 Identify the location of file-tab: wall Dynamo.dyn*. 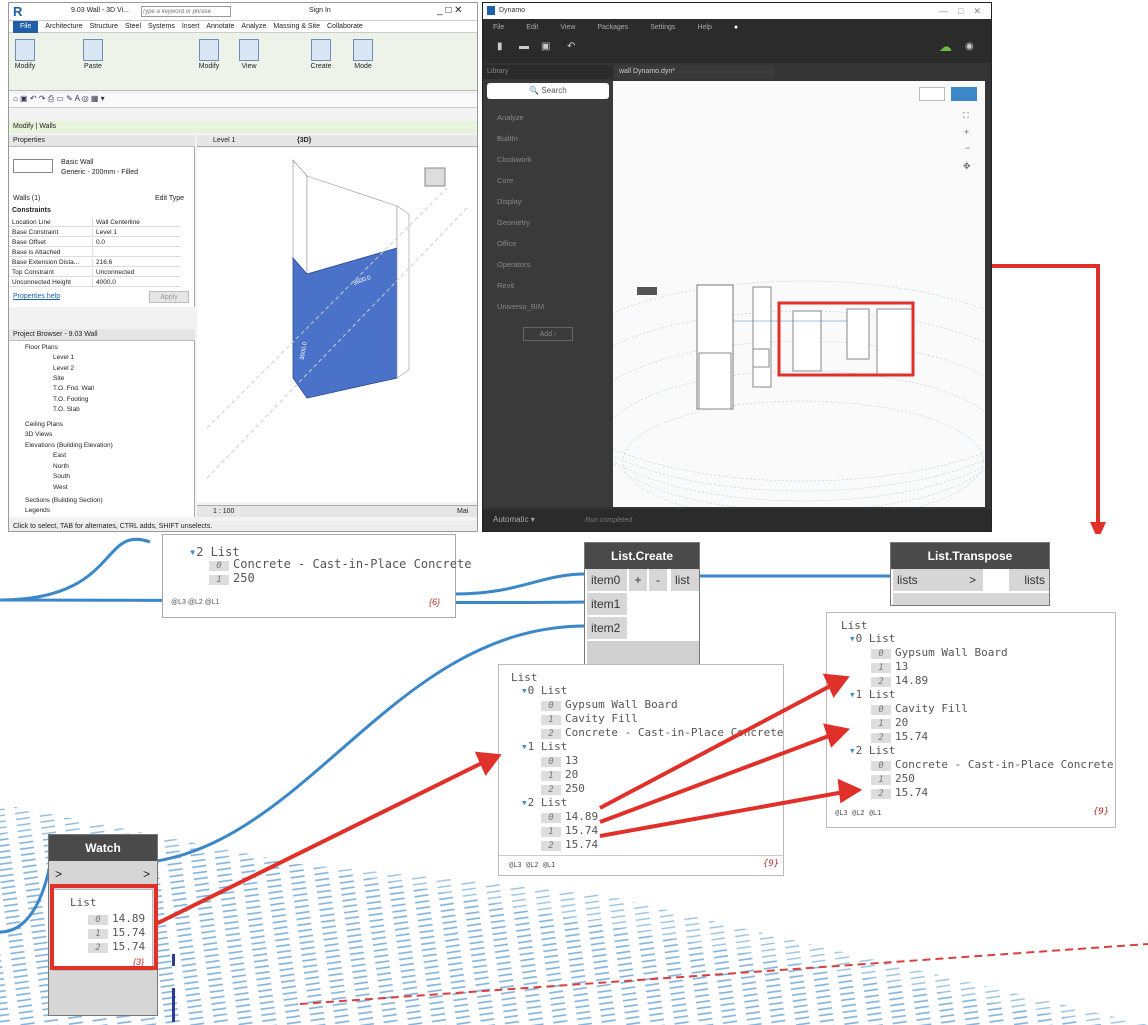
(695, 72).